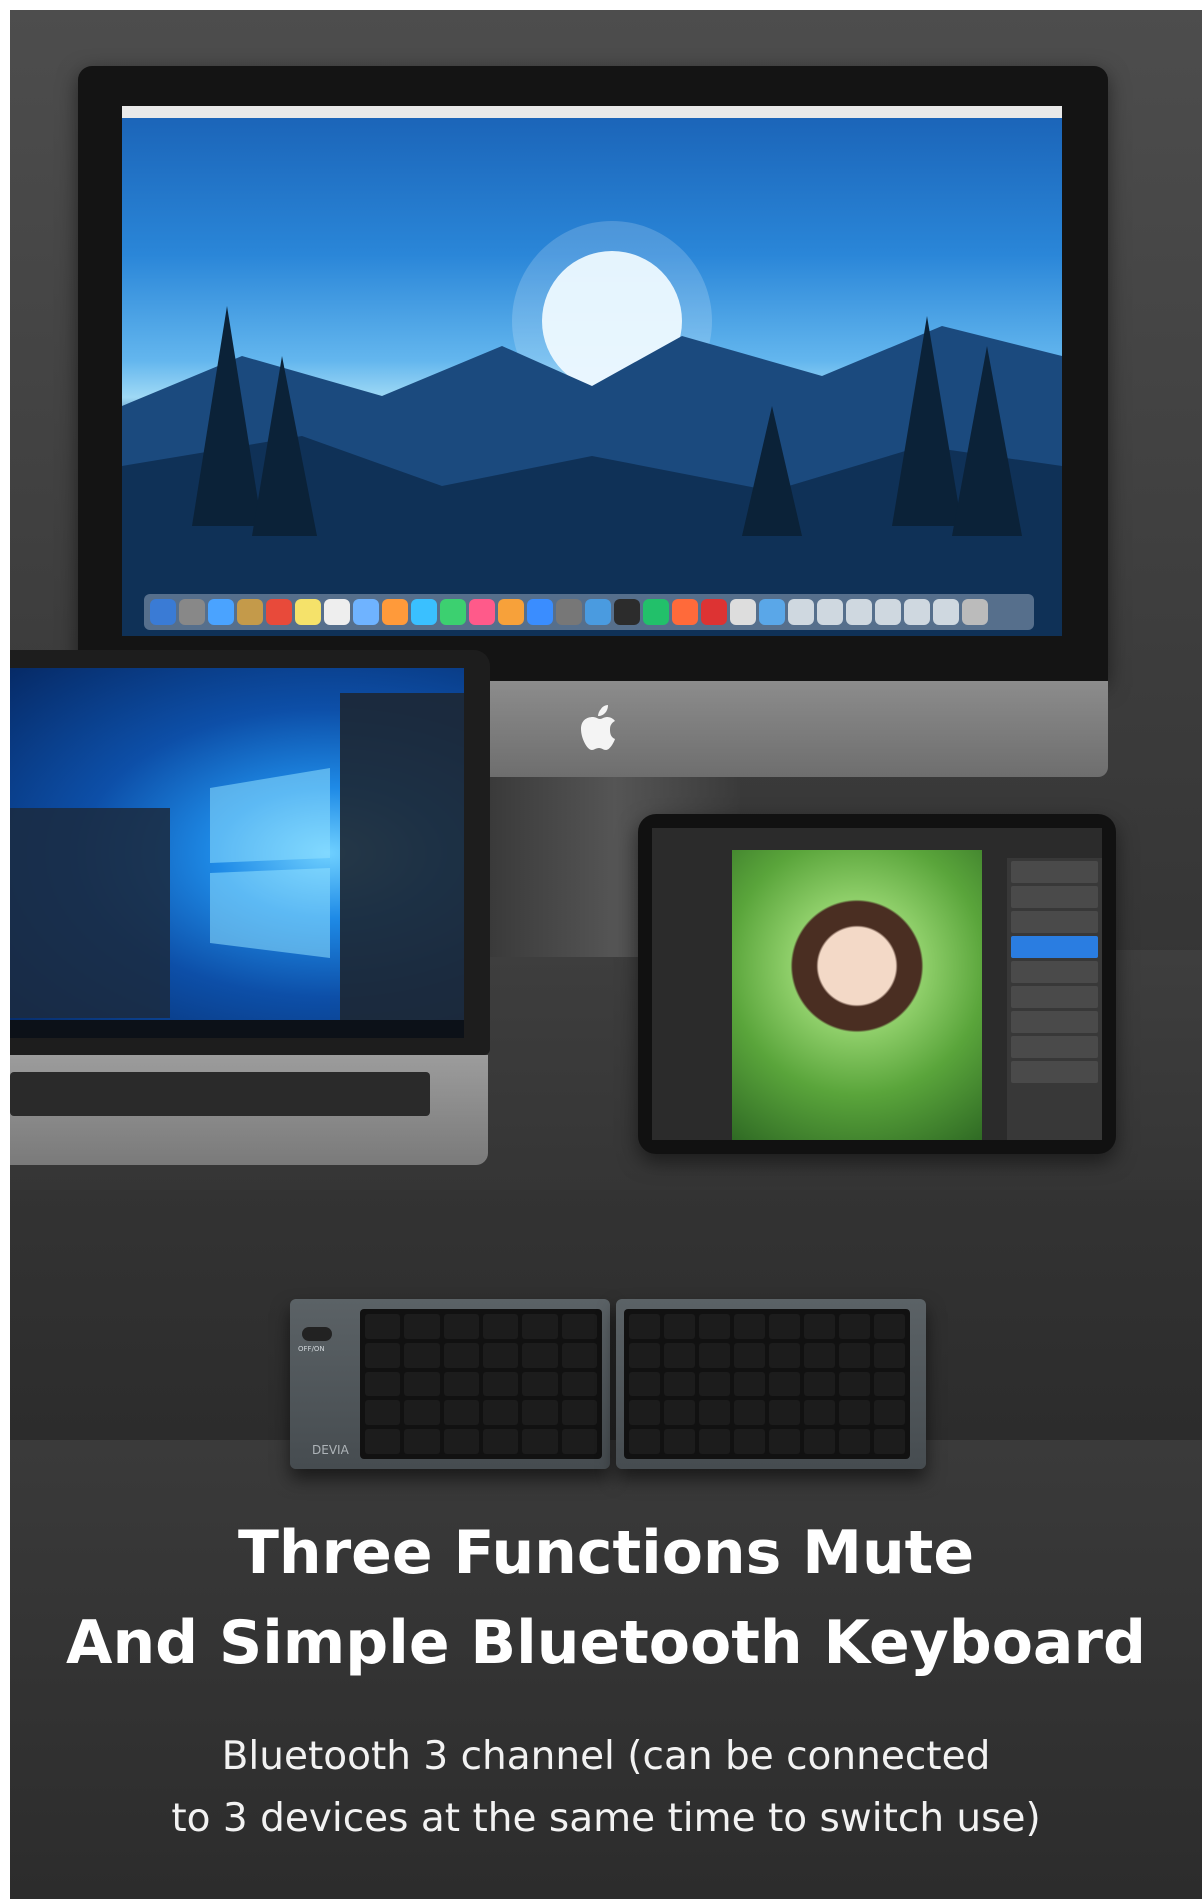  I want to click on windows-laptop, so click(250, 852).